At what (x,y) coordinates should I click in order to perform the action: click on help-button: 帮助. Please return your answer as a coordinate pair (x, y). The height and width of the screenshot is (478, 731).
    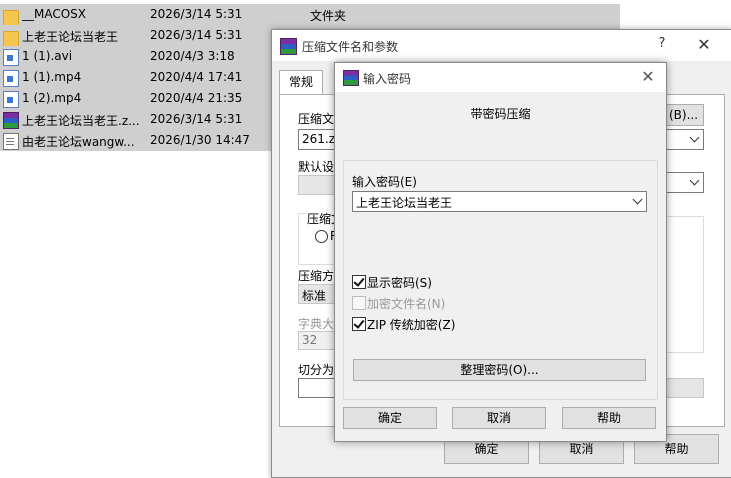
    Looking at the image, I should click on (609, 418).